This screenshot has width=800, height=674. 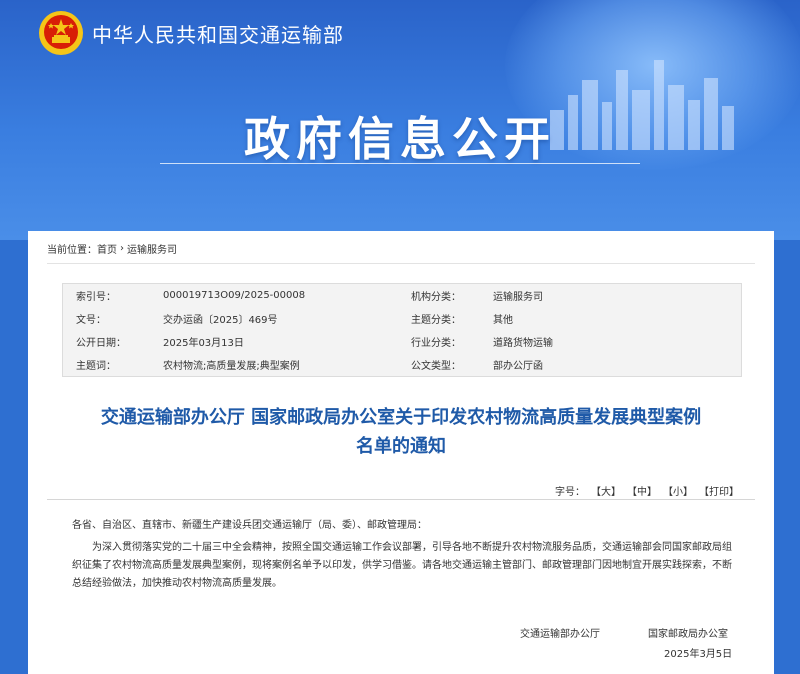 I want to click on addressee: 各省、自治区、直辖市、新疆生产建设兵团交通运输厅（局、委）、邮政管理局：, so click(x=249, y=525).